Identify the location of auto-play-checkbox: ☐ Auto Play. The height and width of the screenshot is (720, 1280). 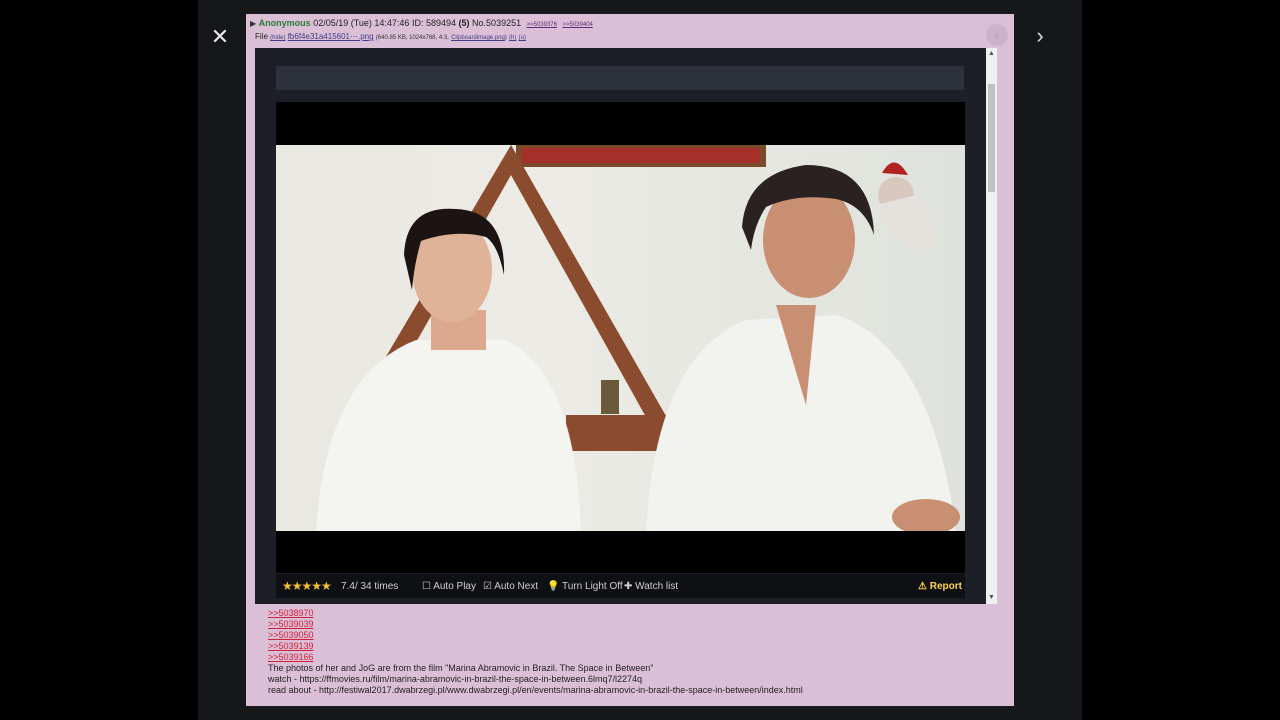
(449, 586).